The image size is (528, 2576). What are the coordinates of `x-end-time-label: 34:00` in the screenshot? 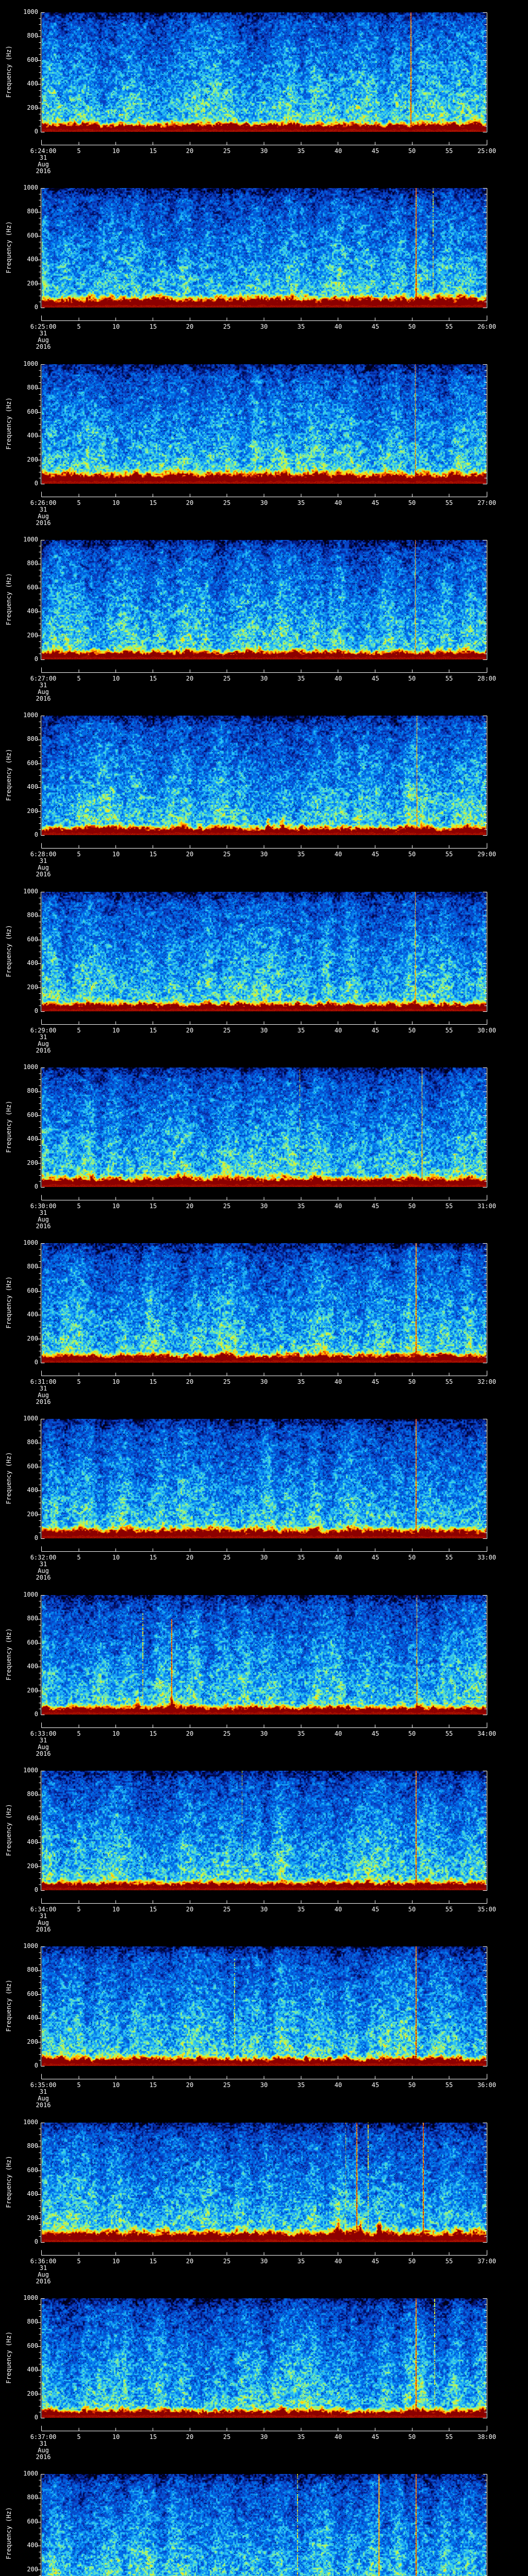 It's located at (487, 1733).